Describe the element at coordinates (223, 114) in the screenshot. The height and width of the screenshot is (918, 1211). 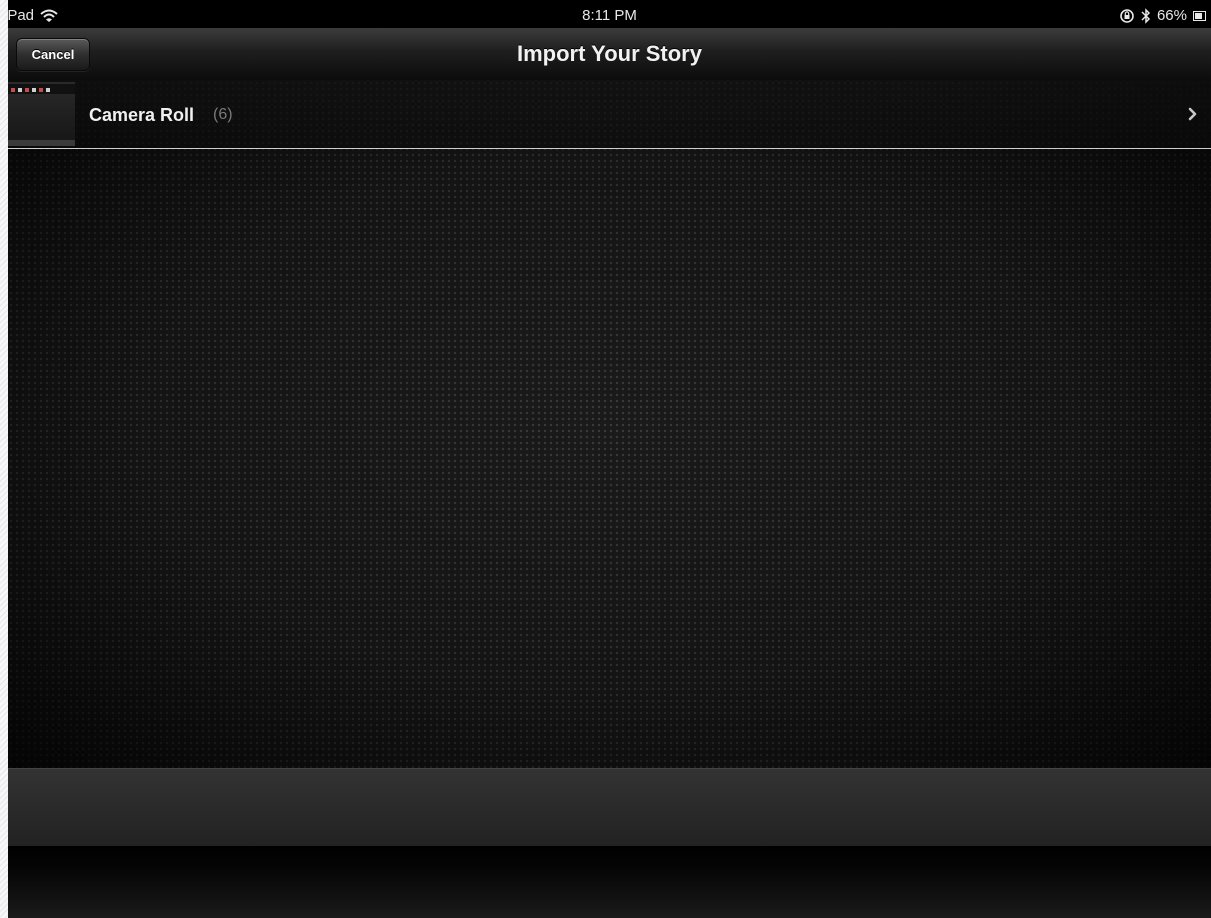
I see `album-count: (6)` at that location.